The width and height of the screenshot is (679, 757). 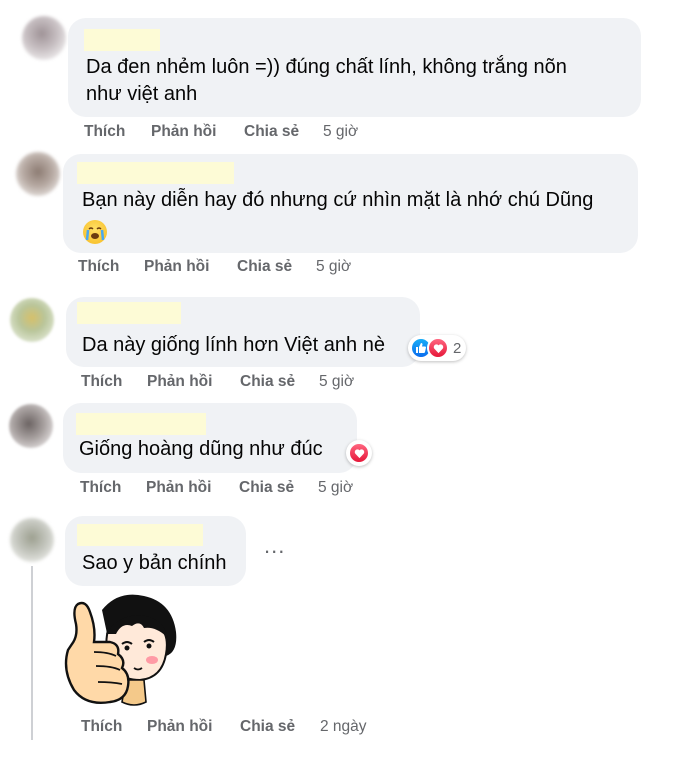 I want to click on comment-bubble: Giống hoàng dũng như đúc, so click(x=210, y=438).